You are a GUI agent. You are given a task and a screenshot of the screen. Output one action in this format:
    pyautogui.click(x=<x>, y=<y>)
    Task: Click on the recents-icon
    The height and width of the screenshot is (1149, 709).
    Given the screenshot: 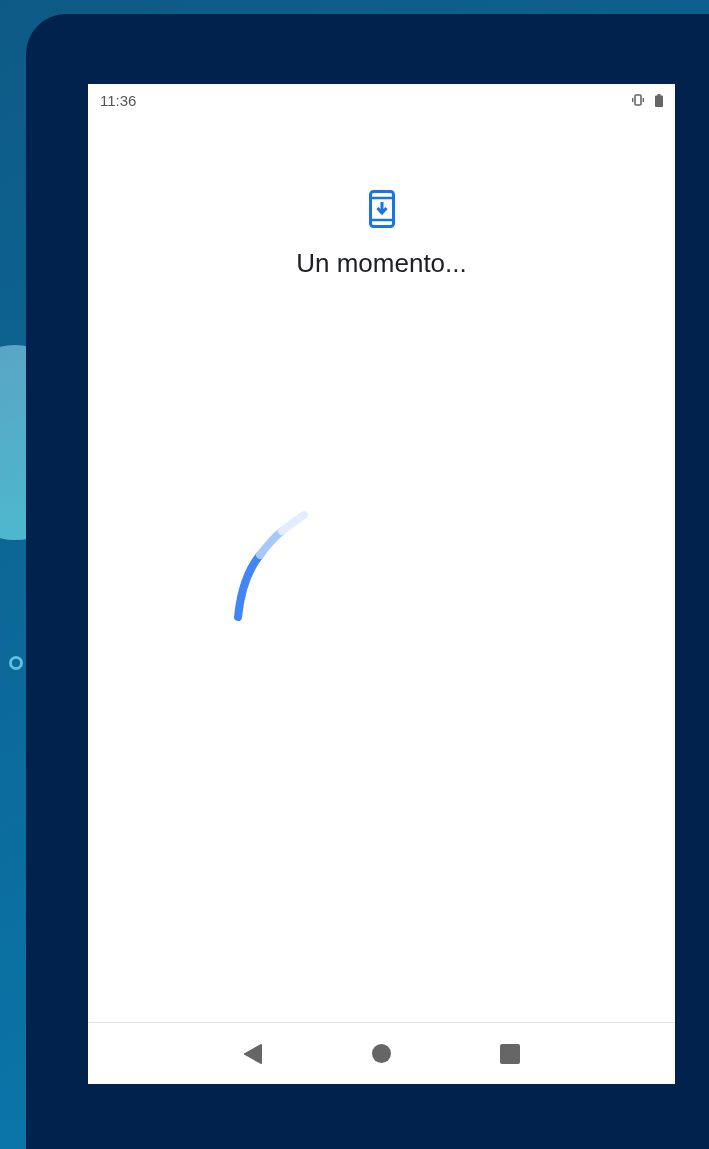 What is the action you would take?
    pyautogui.click(x=510, y=1053)
    